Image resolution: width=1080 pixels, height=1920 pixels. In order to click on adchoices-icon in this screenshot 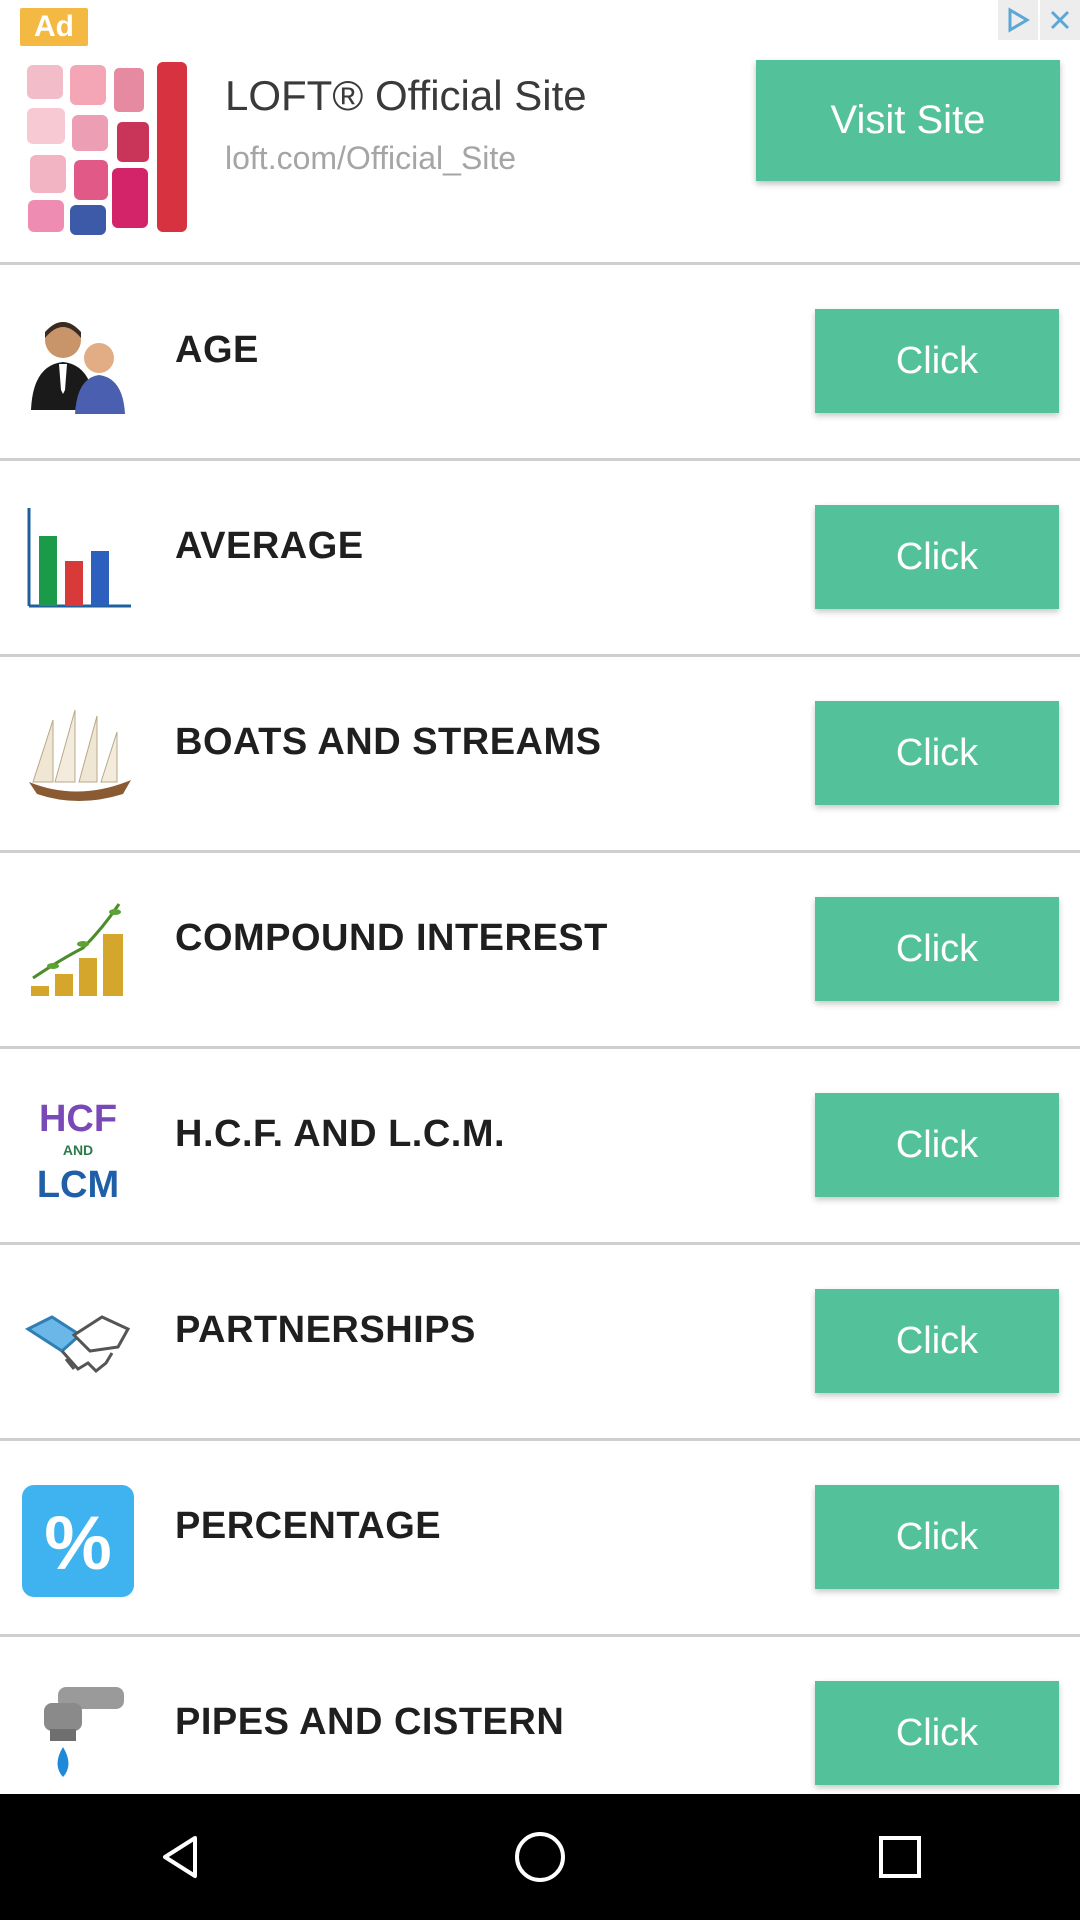, I will do `click(1018, 20)`.